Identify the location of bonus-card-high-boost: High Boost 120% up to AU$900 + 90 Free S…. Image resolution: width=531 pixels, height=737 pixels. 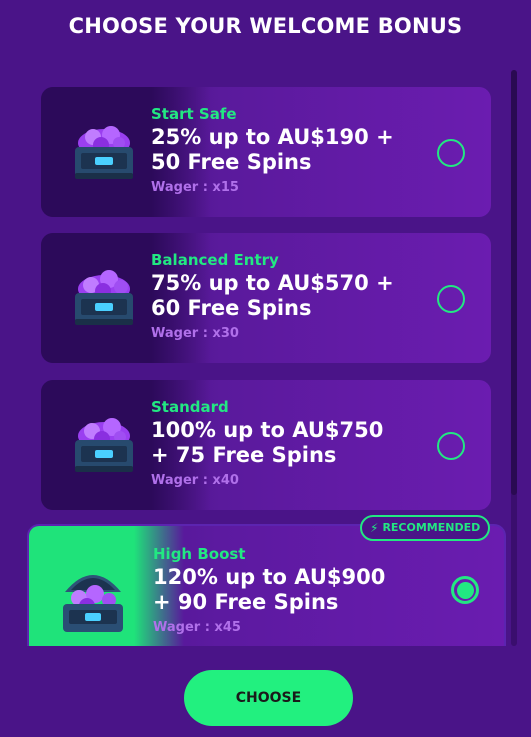
(266, 585).